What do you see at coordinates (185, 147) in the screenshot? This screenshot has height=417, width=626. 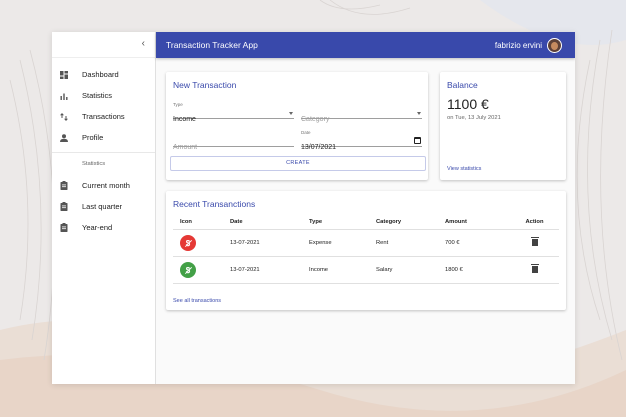 I see `amount-placeholder: Amount` at bounding box center [185, 147].